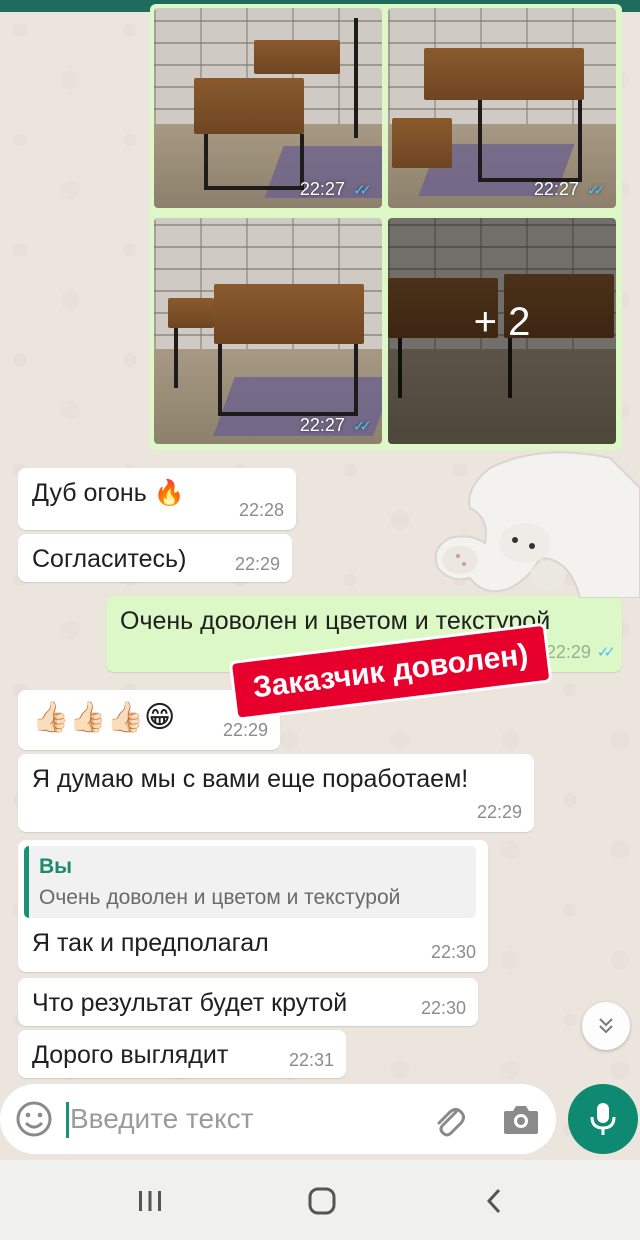 Image resolution: width=640 pixels, height=1240 pixels. What do you see at coordinates (176, 358) in the screenshot?
I see `bench-leg` at bounding box center [176, 358].